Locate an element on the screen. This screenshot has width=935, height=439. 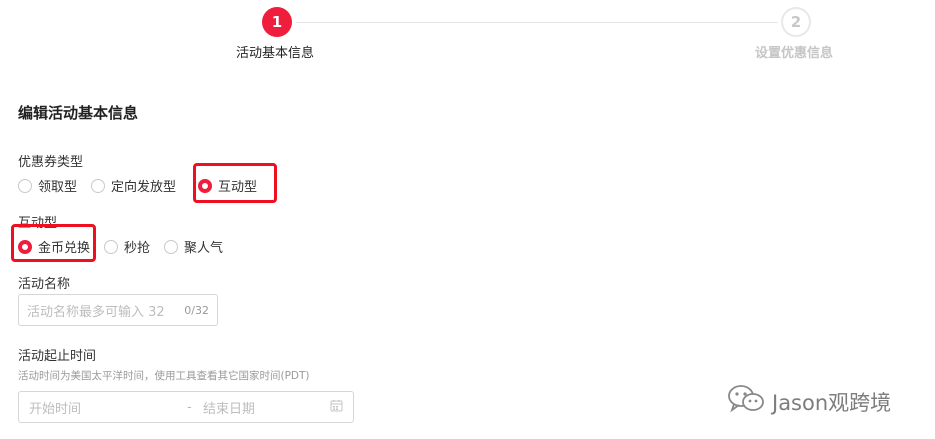
coupon-type-label: 优惠券类型 is located at coordinates (51, 162).